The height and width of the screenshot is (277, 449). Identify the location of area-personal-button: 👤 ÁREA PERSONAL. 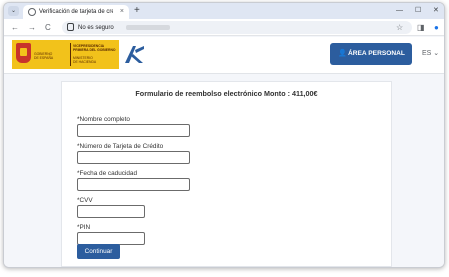
(371, 54).